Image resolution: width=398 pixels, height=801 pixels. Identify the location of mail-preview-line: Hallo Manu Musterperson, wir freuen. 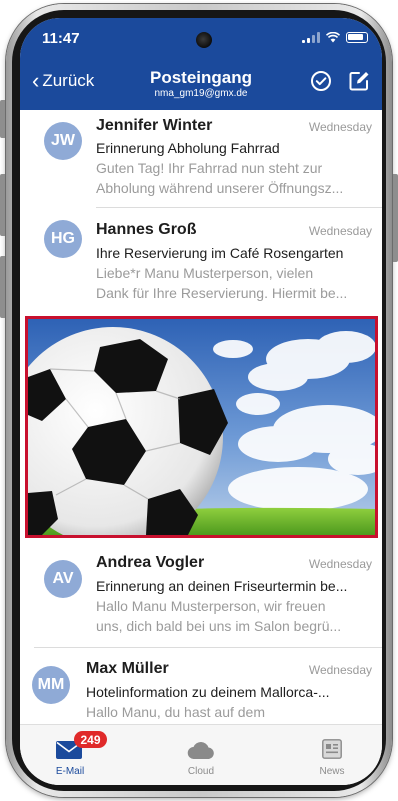
(211, 606).